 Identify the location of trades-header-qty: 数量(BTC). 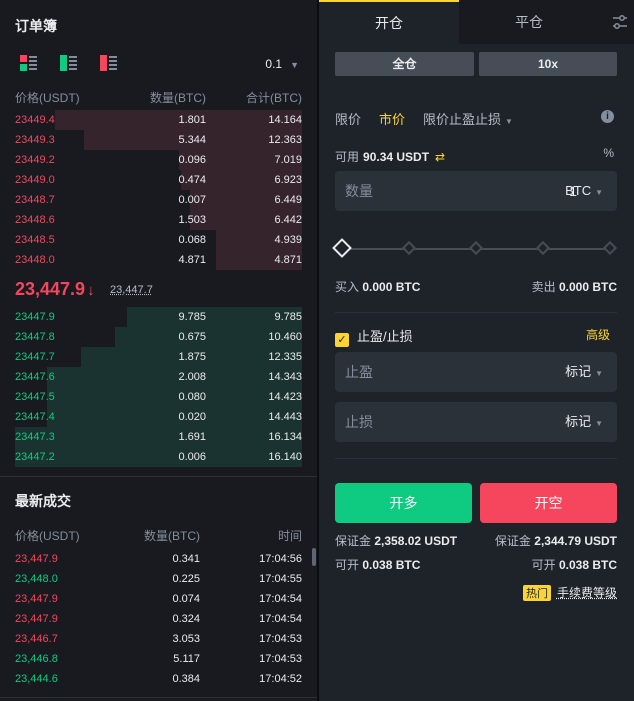
(172, 536).